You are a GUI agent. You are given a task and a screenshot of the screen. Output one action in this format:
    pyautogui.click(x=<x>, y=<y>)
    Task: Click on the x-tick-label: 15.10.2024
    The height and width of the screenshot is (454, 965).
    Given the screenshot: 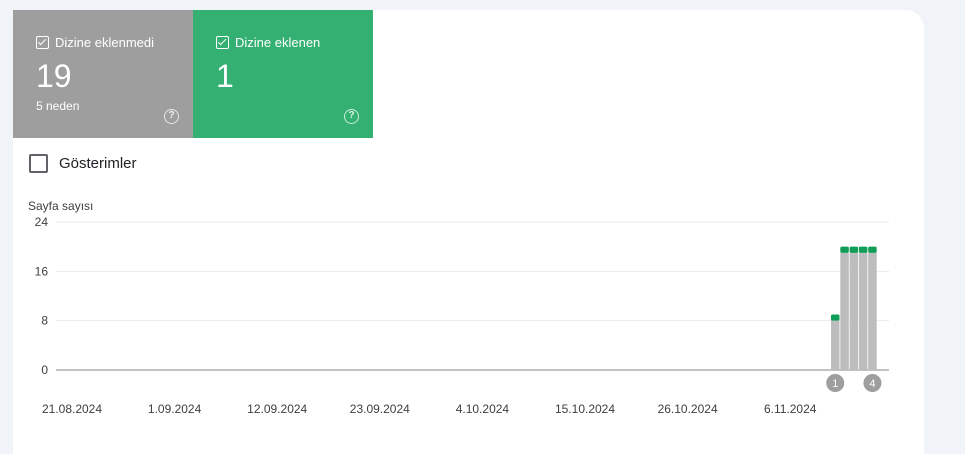 What is the action you would take?
    pyautogui.click(x=585, y=409)
    